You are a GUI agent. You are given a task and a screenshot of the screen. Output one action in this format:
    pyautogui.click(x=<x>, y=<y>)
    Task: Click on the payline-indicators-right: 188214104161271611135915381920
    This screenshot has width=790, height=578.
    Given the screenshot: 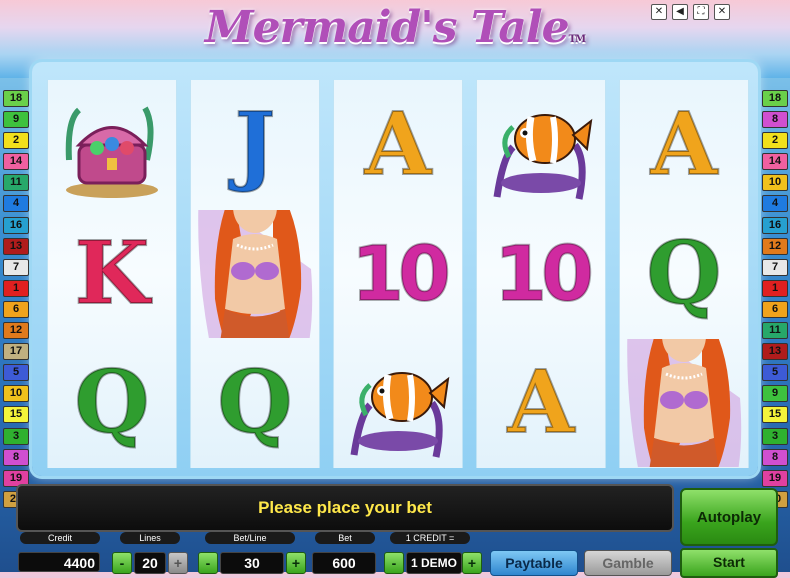 What is the action you would take?
    pyautogui.click(x=775, y=301)
    